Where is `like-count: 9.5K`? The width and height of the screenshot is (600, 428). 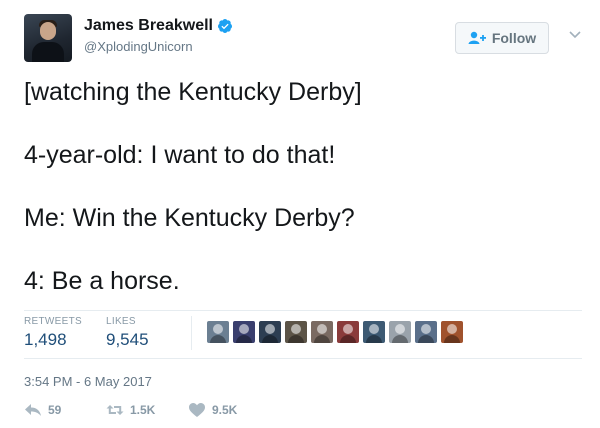
like-count: 9.5K is located at coordinates (225, 410).